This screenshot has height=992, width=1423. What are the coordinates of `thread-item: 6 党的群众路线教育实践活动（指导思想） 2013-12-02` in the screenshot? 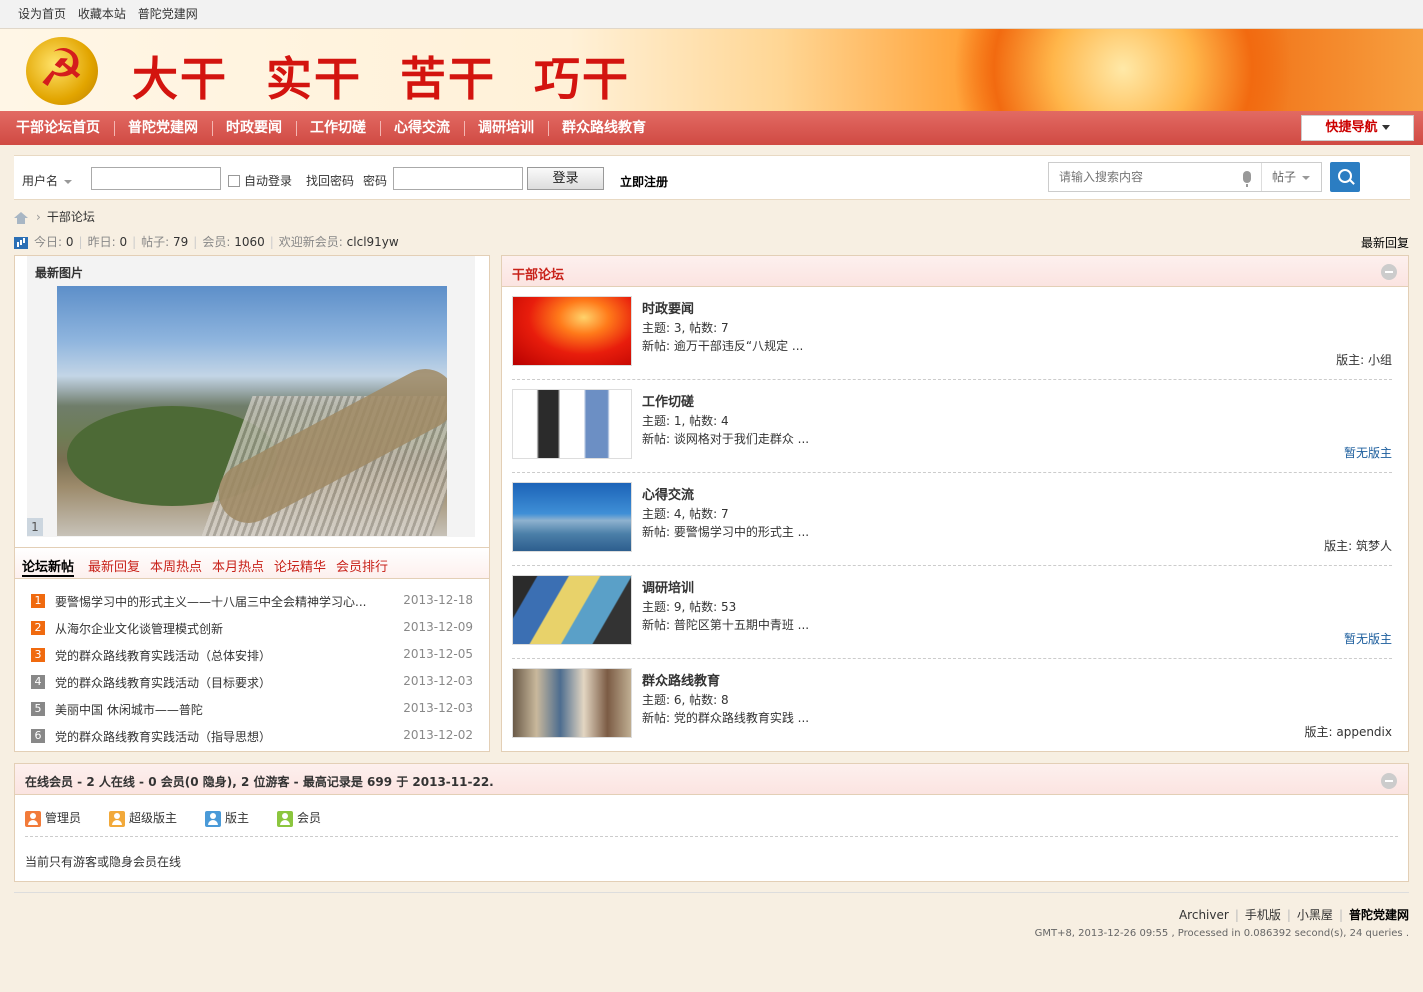 It's located at (252, 736).